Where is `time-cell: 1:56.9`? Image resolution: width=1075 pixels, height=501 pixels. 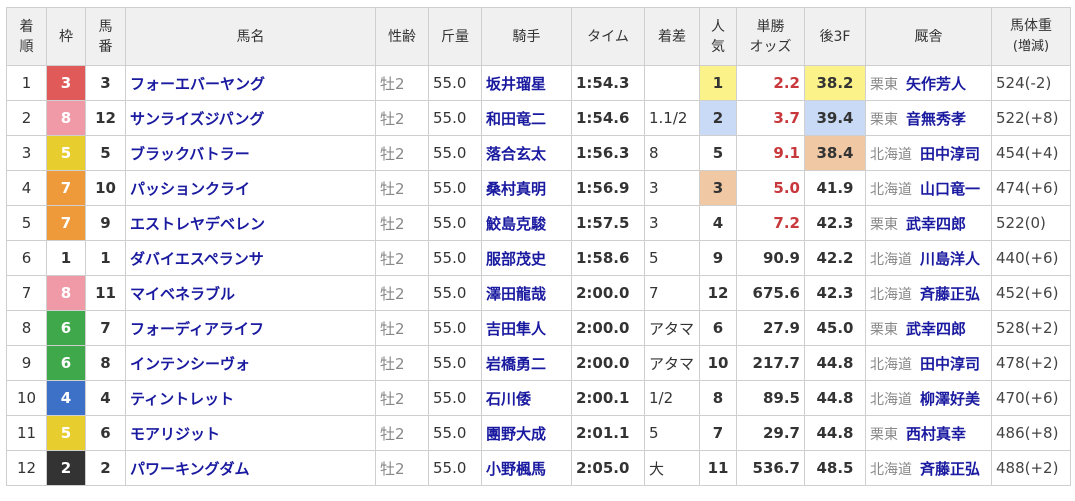
time-cell: 1:56.9 is located at coordinates (608, 188).